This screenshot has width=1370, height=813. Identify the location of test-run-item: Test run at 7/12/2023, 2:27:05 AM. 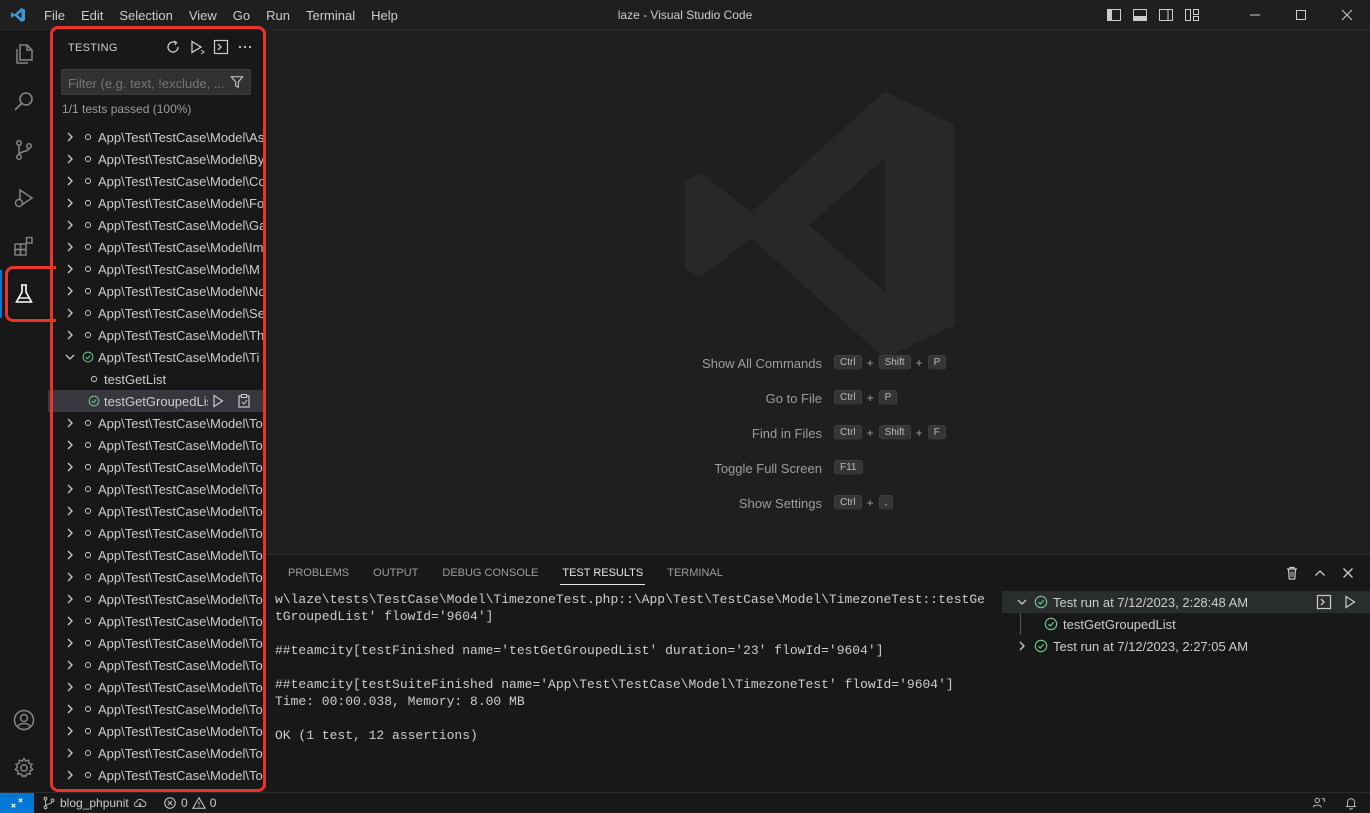
(1186, 646).